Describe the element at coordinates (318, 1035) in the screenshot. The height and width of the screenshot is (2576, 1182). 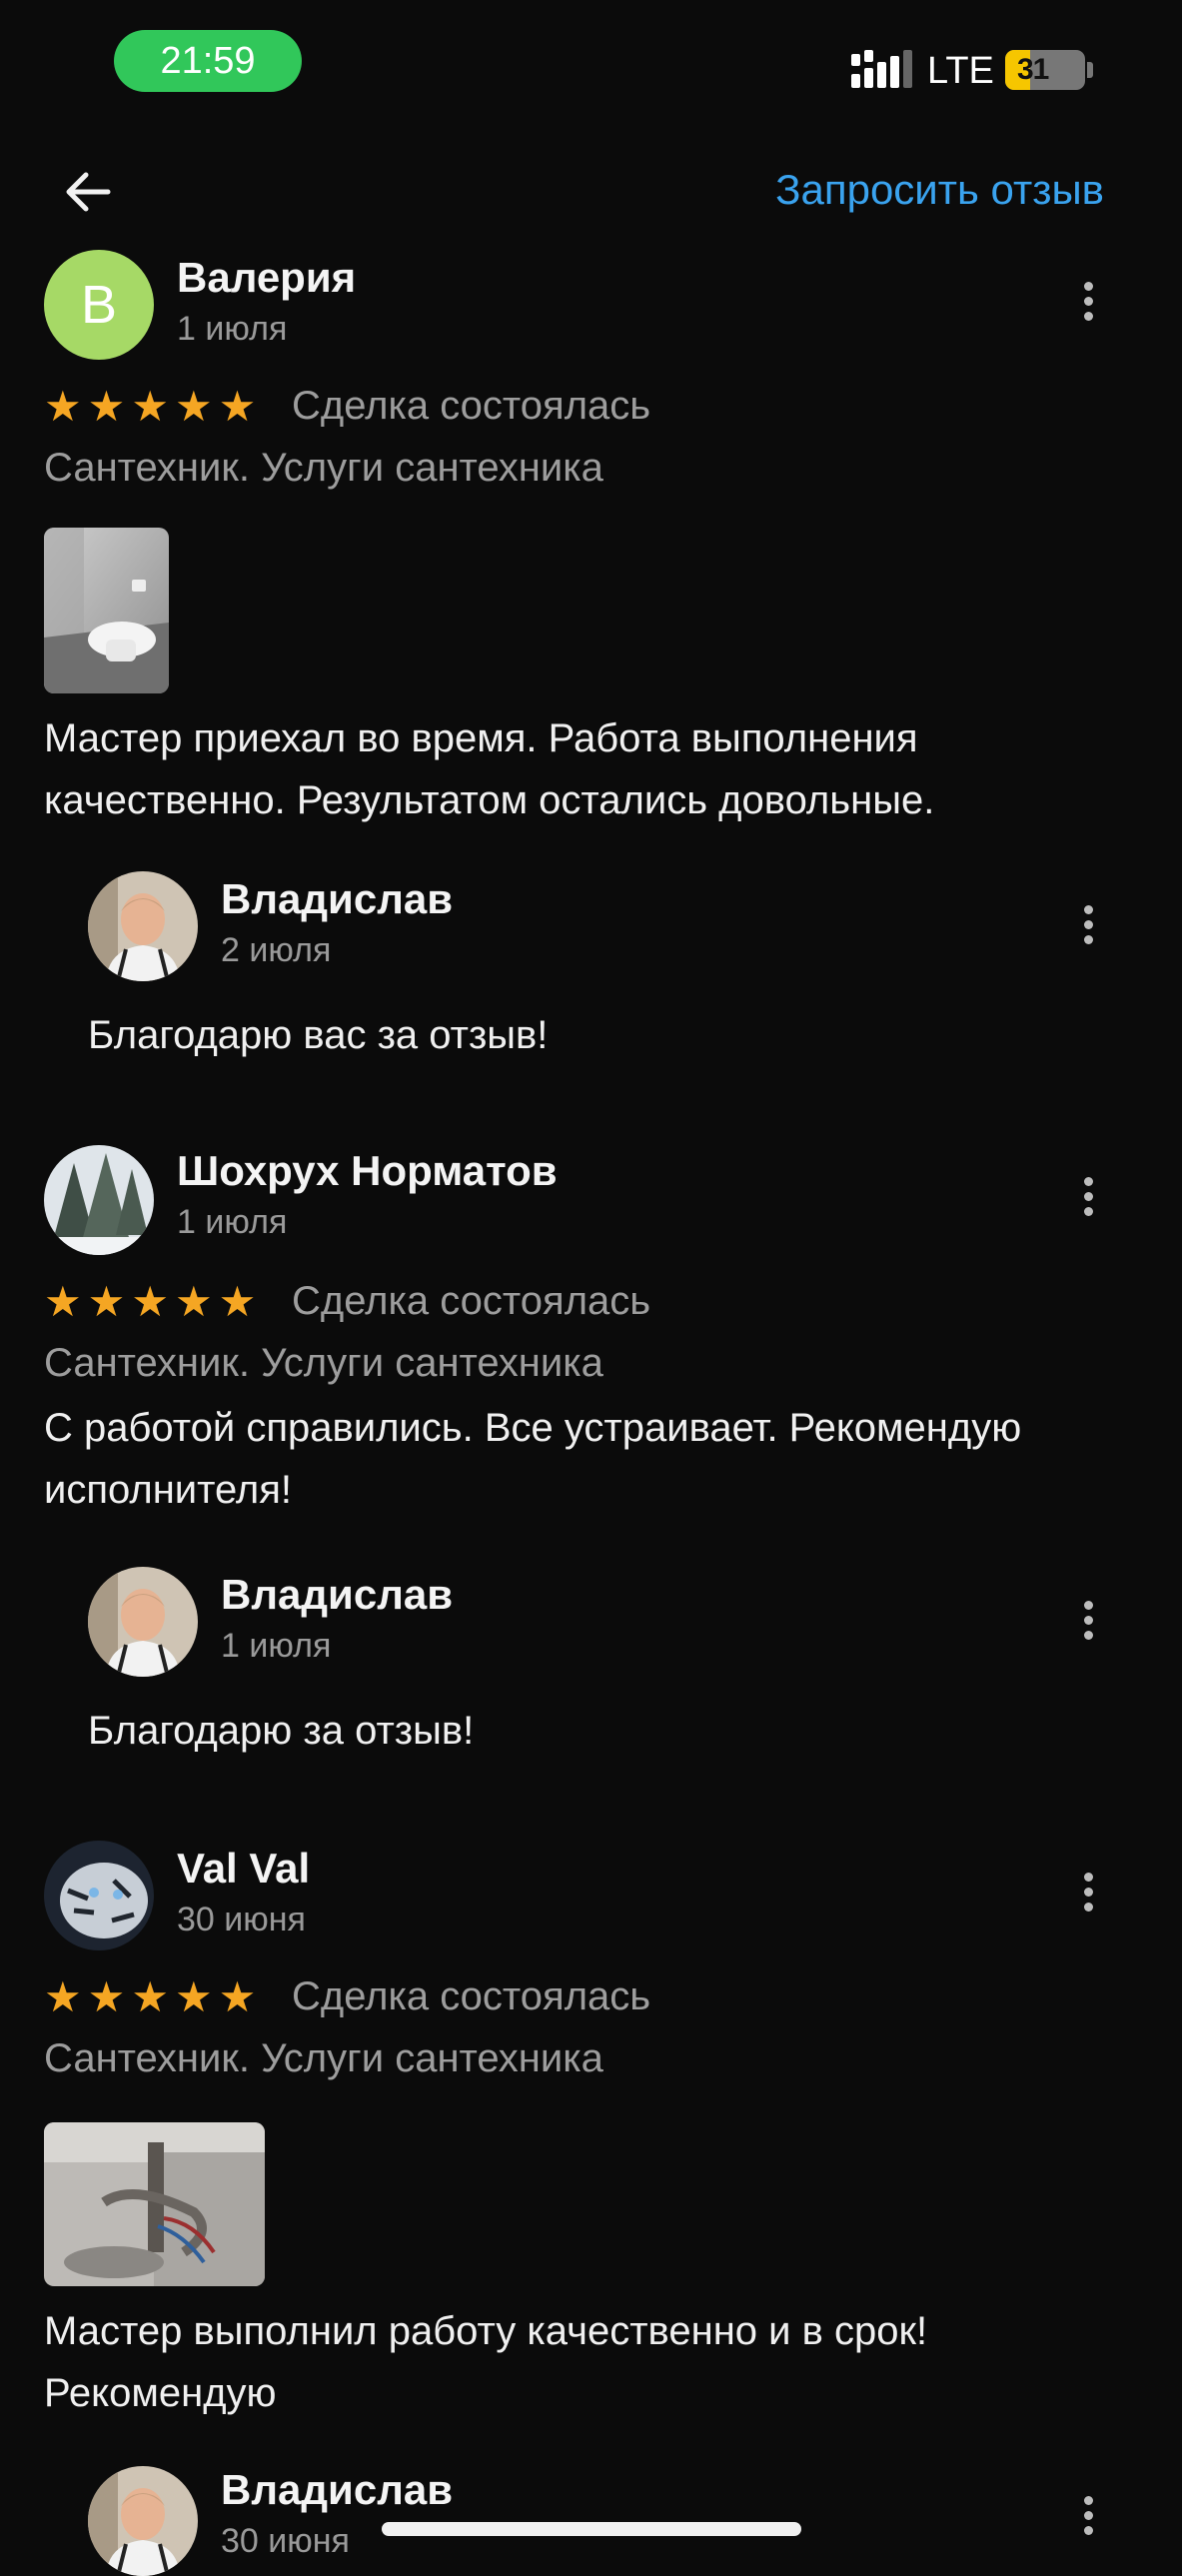
I see `reply-text: Благодарю вас за отзыв!` at that location.